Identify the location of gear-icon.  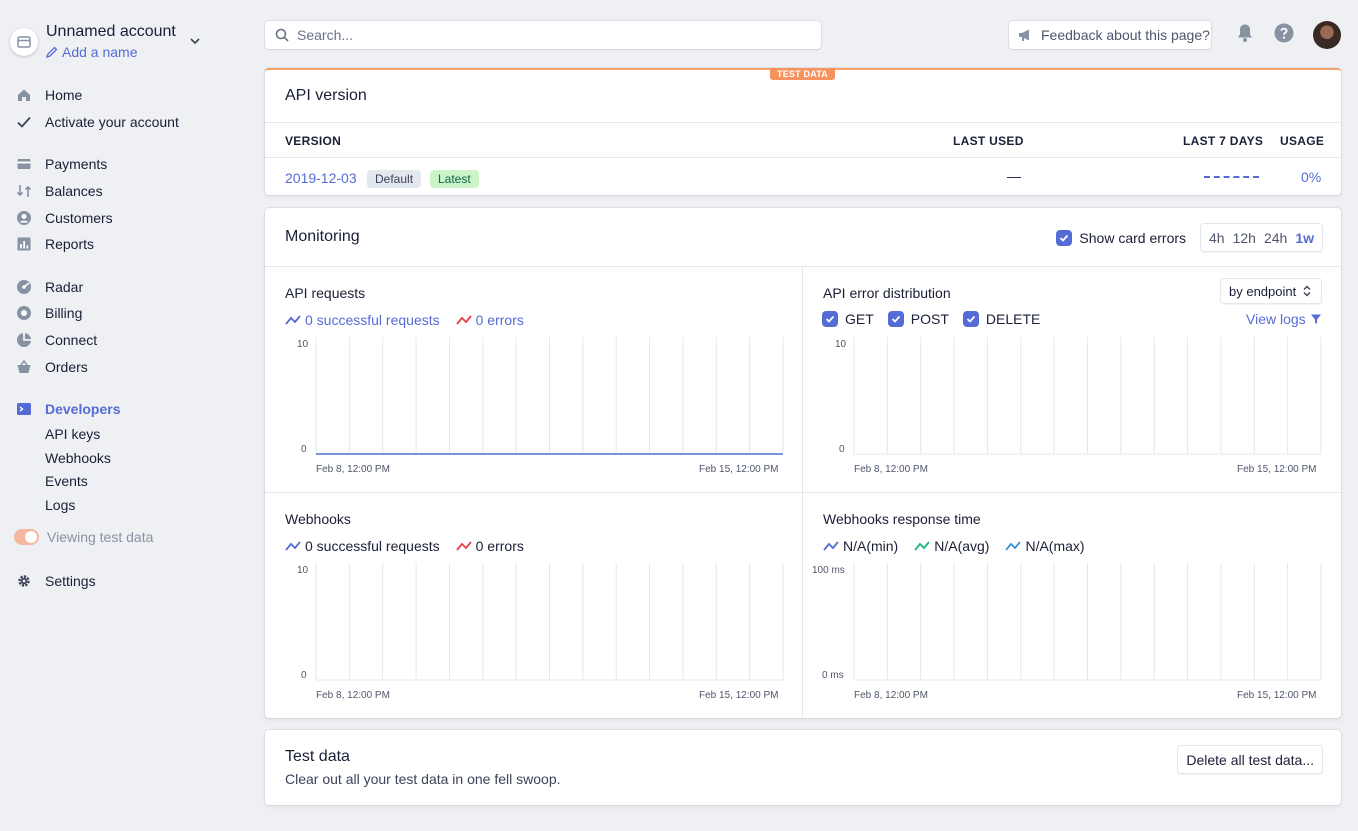
(24, 581).